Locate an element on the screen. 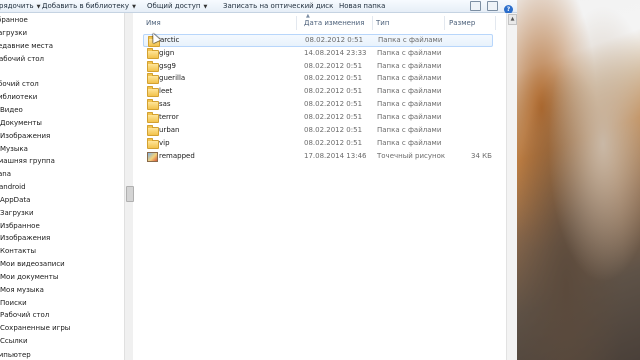 The width and height of the screenshot is (640, 360). file-row: arctic 08.02.2012 0:51 Папка с файлами is located at coordinates (318, 40).